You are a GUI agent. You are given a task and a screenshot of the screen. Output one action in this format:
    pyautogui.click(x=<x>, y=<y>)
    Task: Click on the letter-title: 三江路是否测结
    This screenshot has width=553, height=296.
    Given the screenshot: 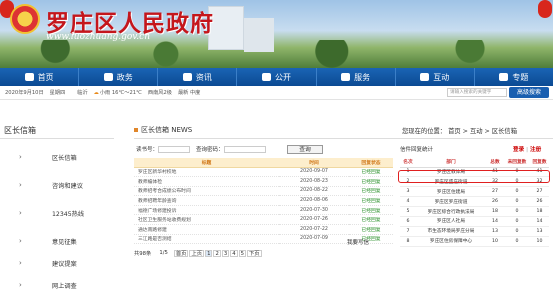 What is the action you would take?
    pyautogui.click(x=206, y=239)
    